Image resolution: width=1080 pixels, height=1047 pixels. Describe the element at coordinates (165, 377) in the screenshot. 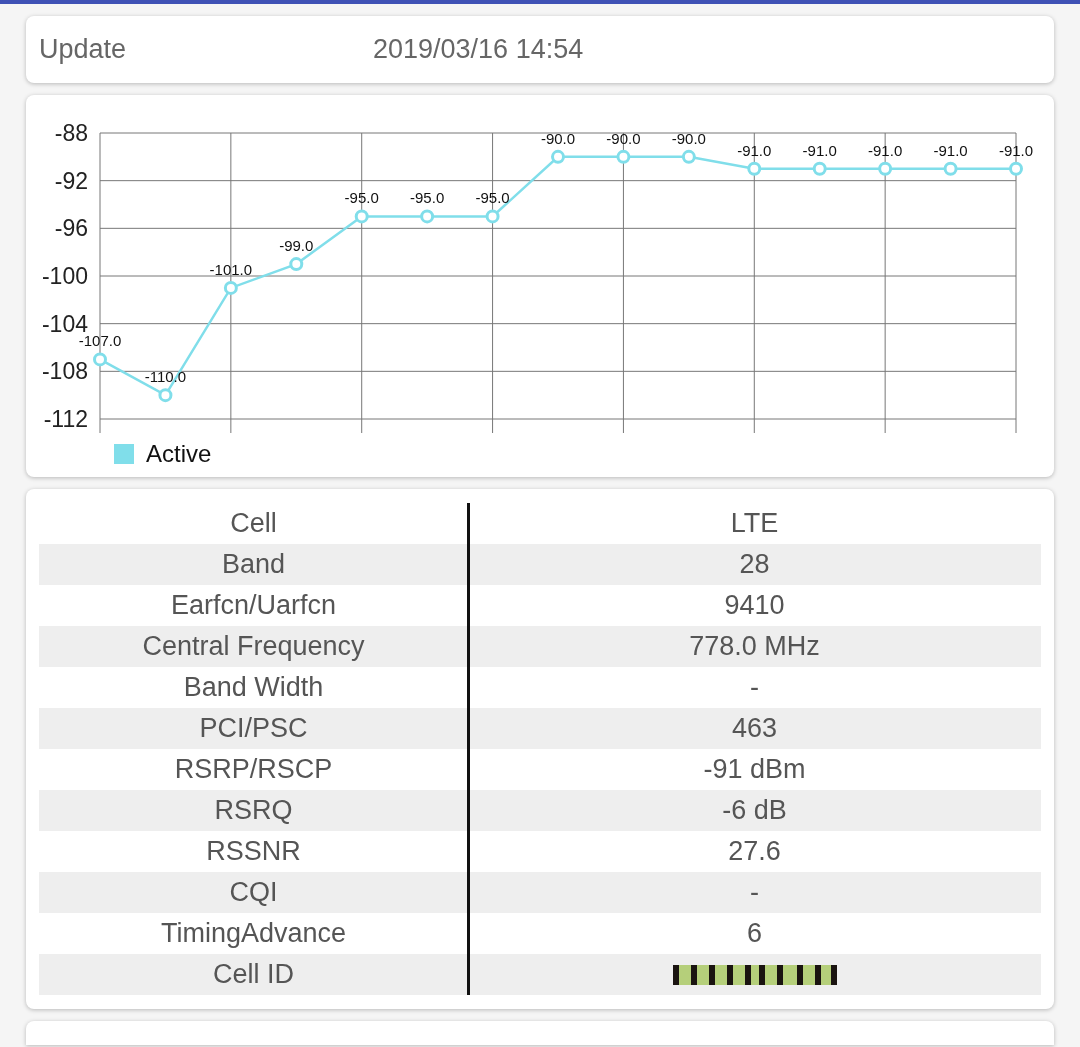

I see `value-label: -110.0` at that location.